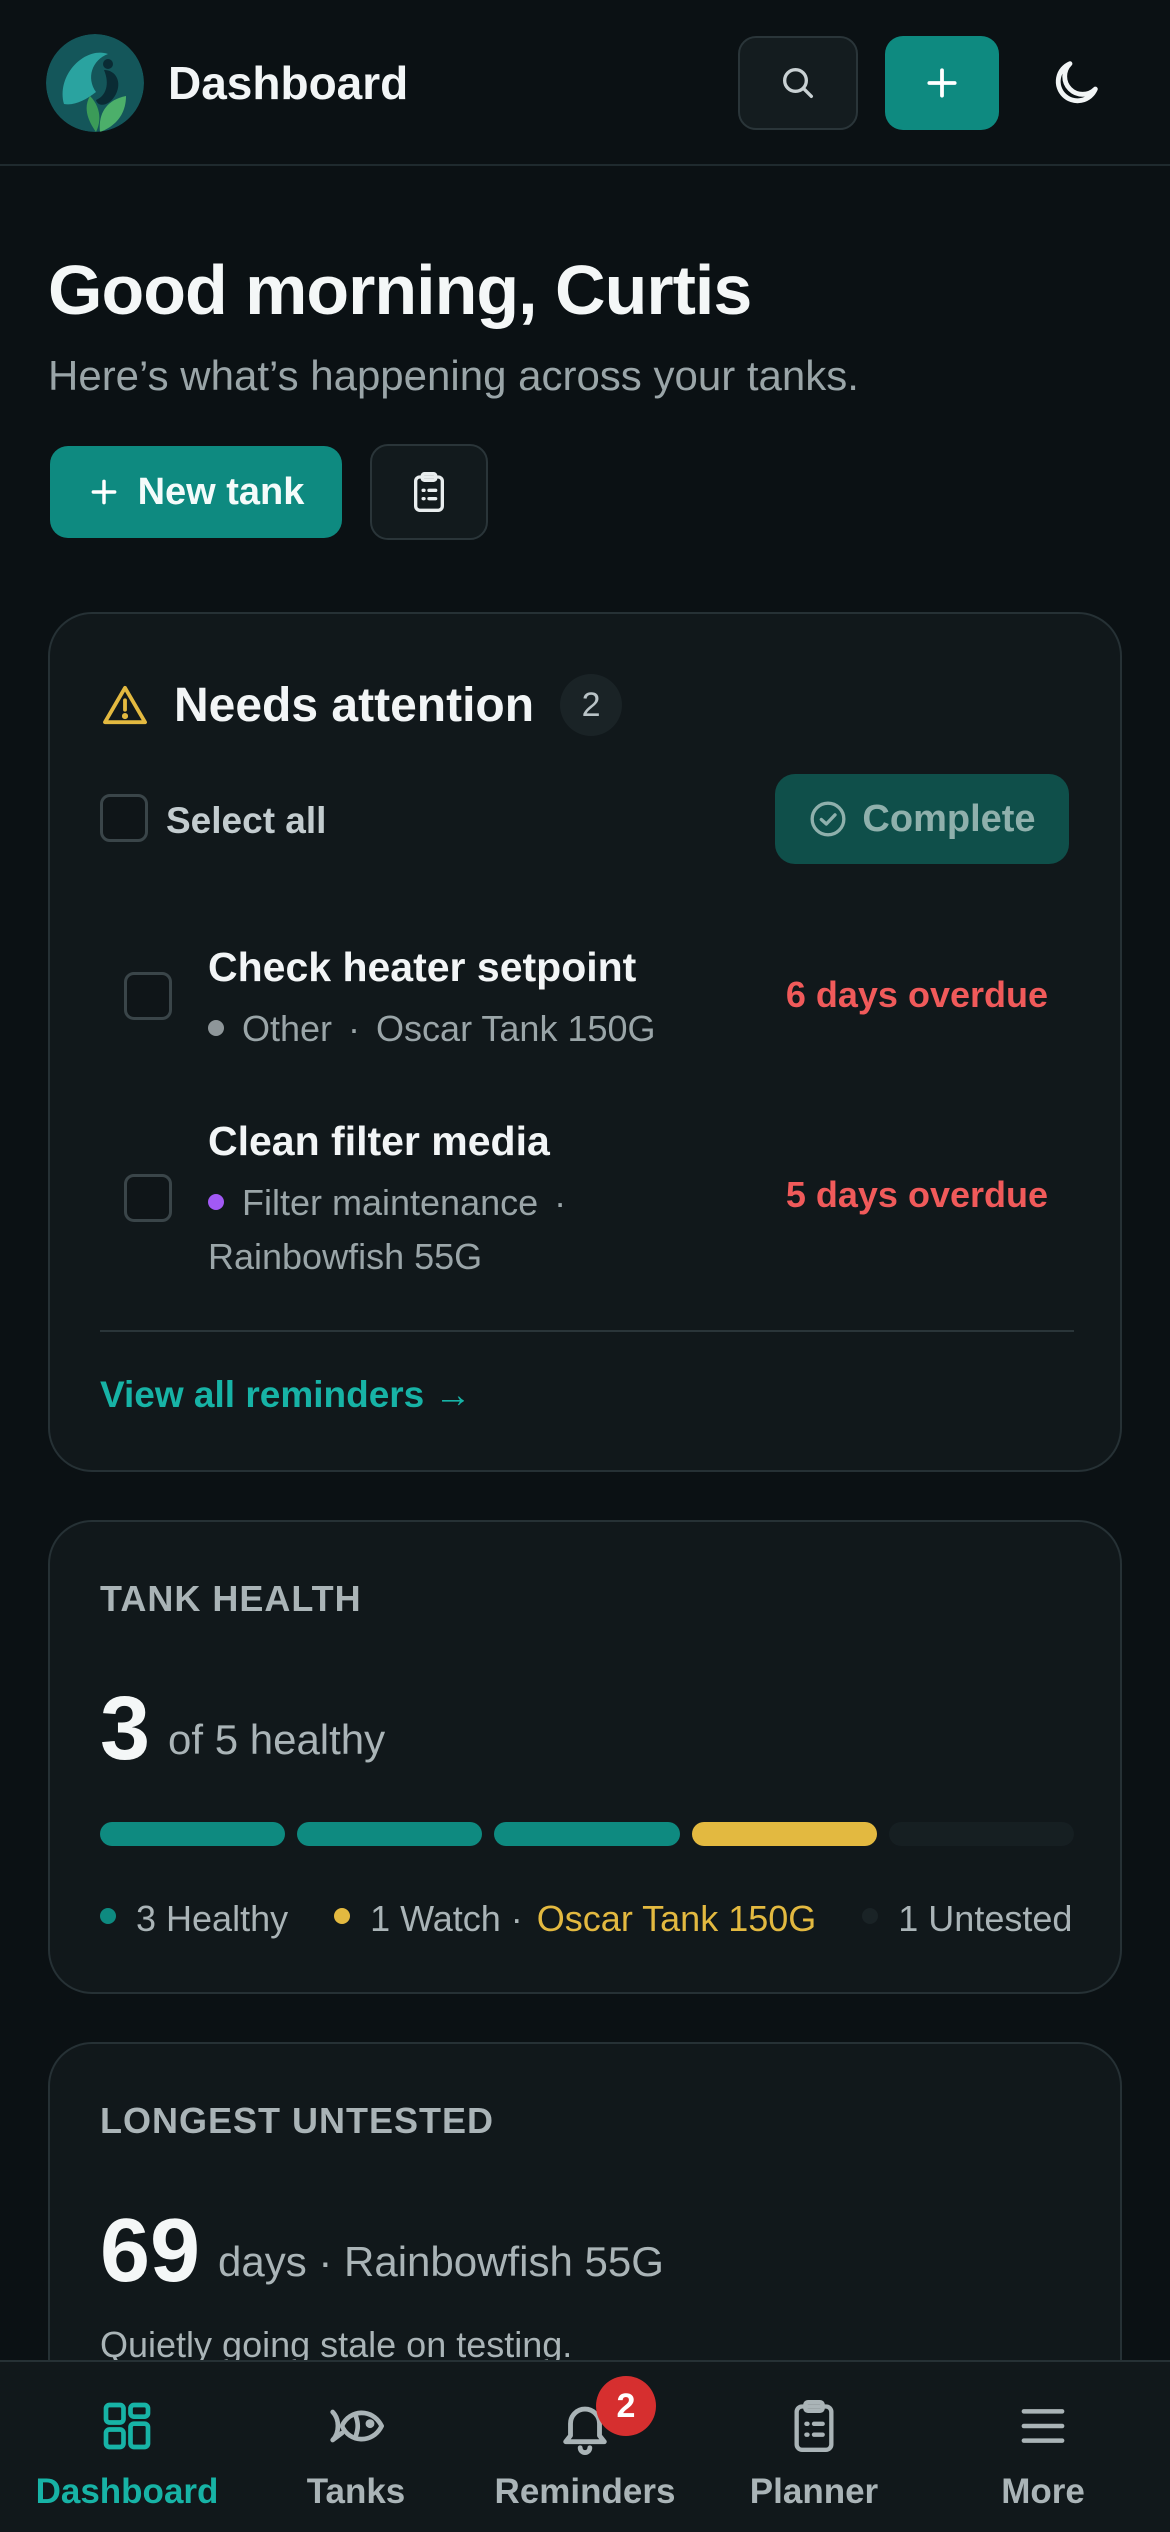 This screenshot has height=2532, width=1170. I want to click on search-icon, so click(798, 83).